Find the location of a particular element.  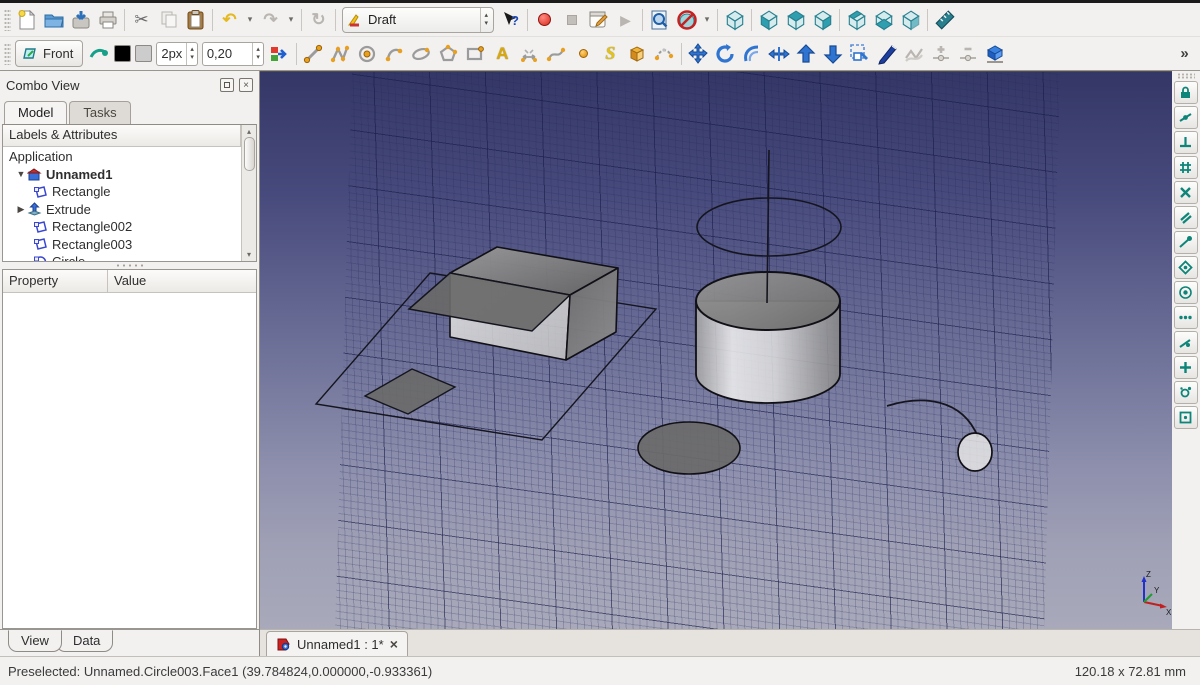

snap-working-plane-button is located at coordinates (1185, 417).